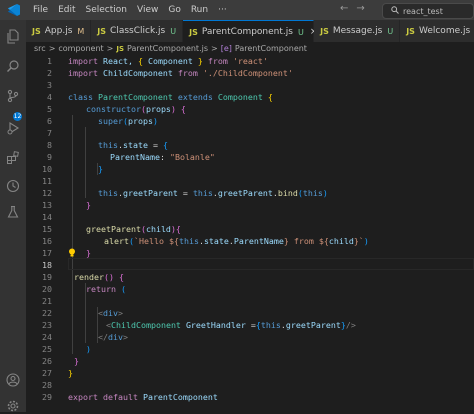 The height and width of the screenshot is (414, 474). I want to click on forward-arrow-icon: →, so click(360, 8).